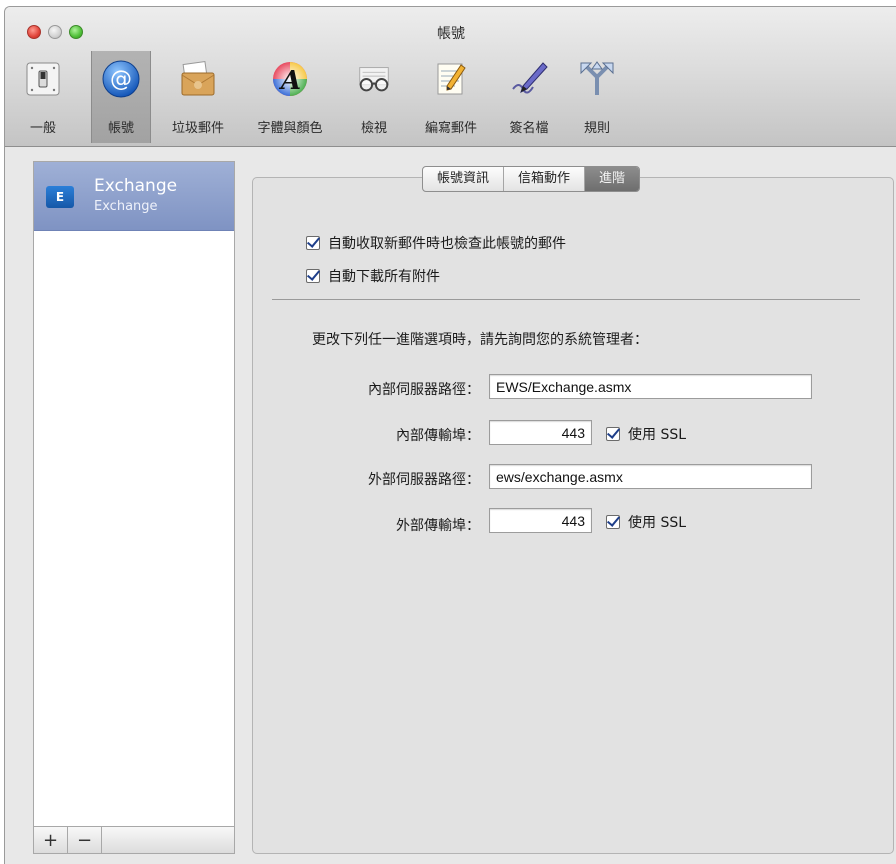 This screenshot has width=896, height=864. What do you see at coordinates (313, 243) in the screenshot?
I see `check-new-mail-checkbox` at bounding box center [313, 243].